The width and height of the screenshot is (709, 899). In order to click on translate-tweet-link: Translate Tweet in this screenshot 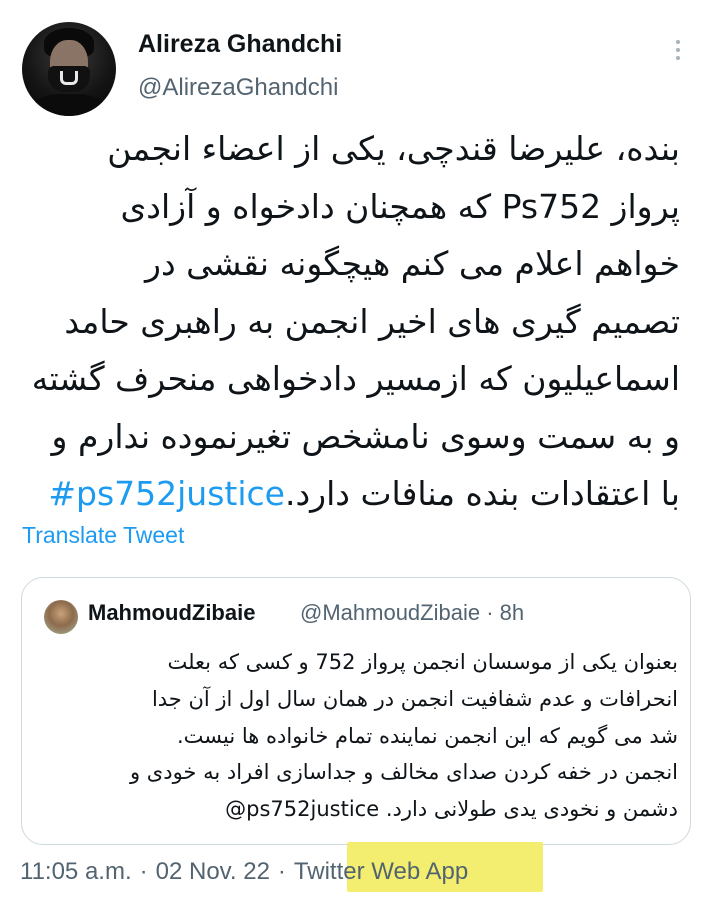, I will do `click(103, 535)`.